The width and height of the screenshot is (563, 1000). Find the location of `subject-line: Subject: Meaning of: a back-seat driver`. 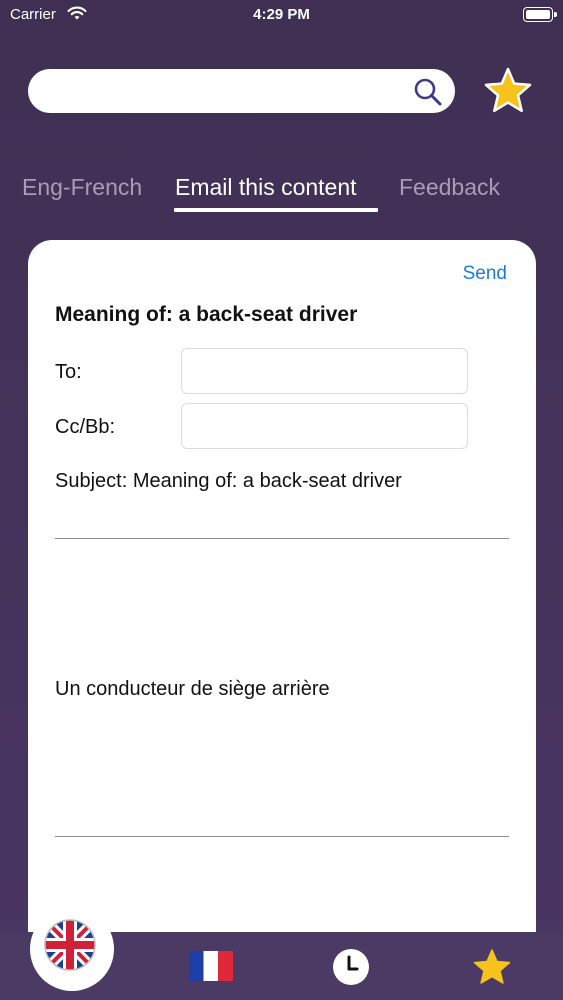

subject-line: Subject: Meaning of: a back-seat driver is located at coordinates (228, 481).